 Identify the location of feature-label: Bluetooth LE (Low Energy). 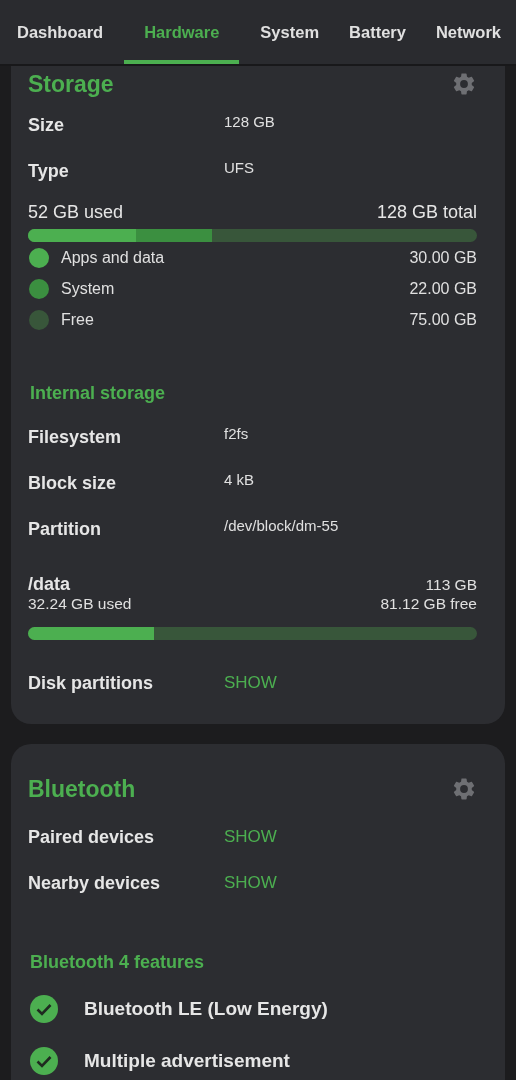
(206, 1009).